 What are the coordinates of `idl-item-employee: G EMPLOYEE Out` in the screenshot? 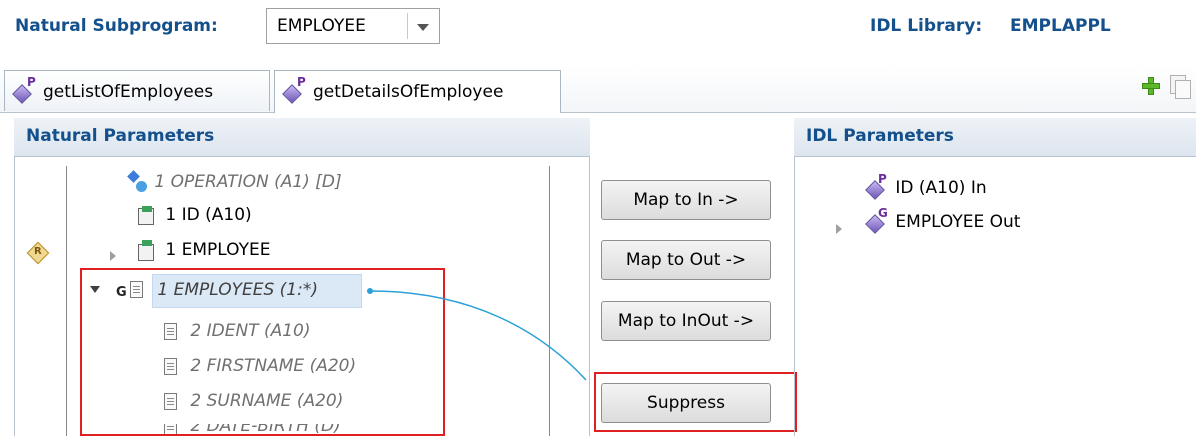 It's located at (943, 220).